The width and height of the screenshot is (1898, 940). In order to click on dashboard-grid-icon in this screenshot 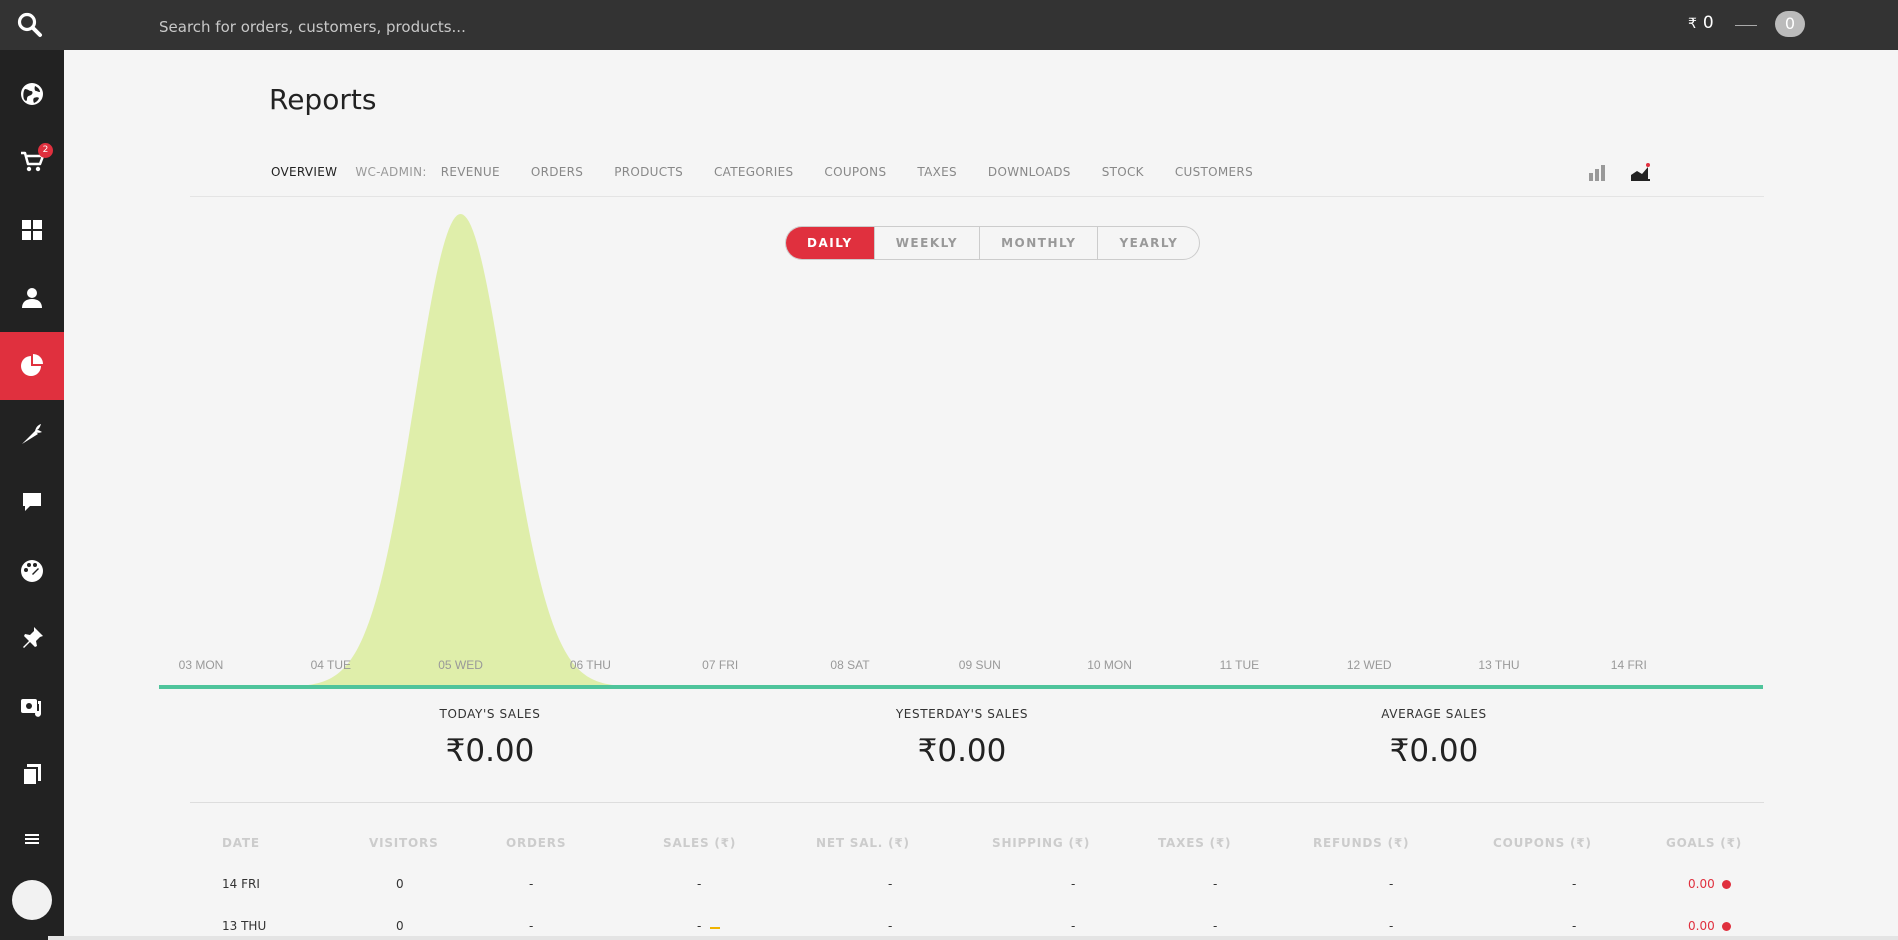, I will do `click(32, 230)`.